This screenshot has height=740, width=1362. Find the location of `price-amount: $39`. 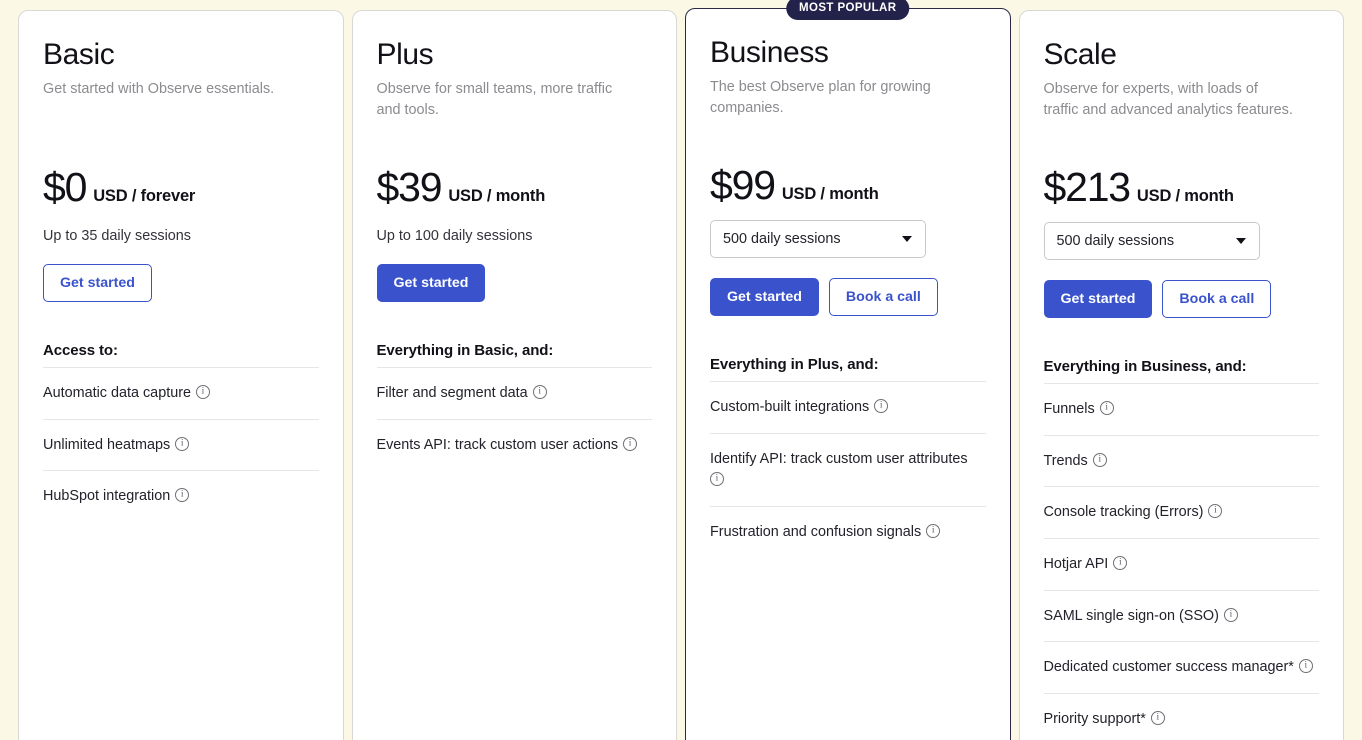

price-amount: $39 is located at coordinates (409, 186).